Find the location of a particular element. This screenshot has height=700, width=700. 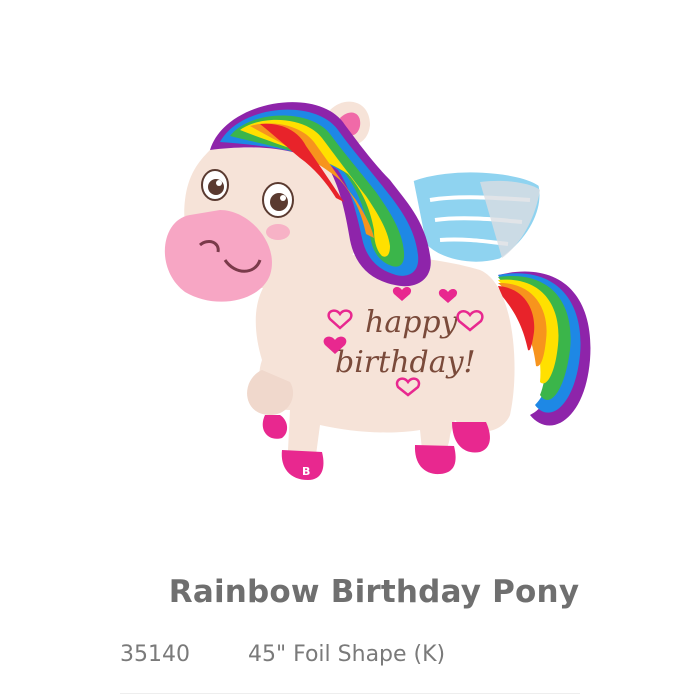

divider is located at coordinates (350, 693).